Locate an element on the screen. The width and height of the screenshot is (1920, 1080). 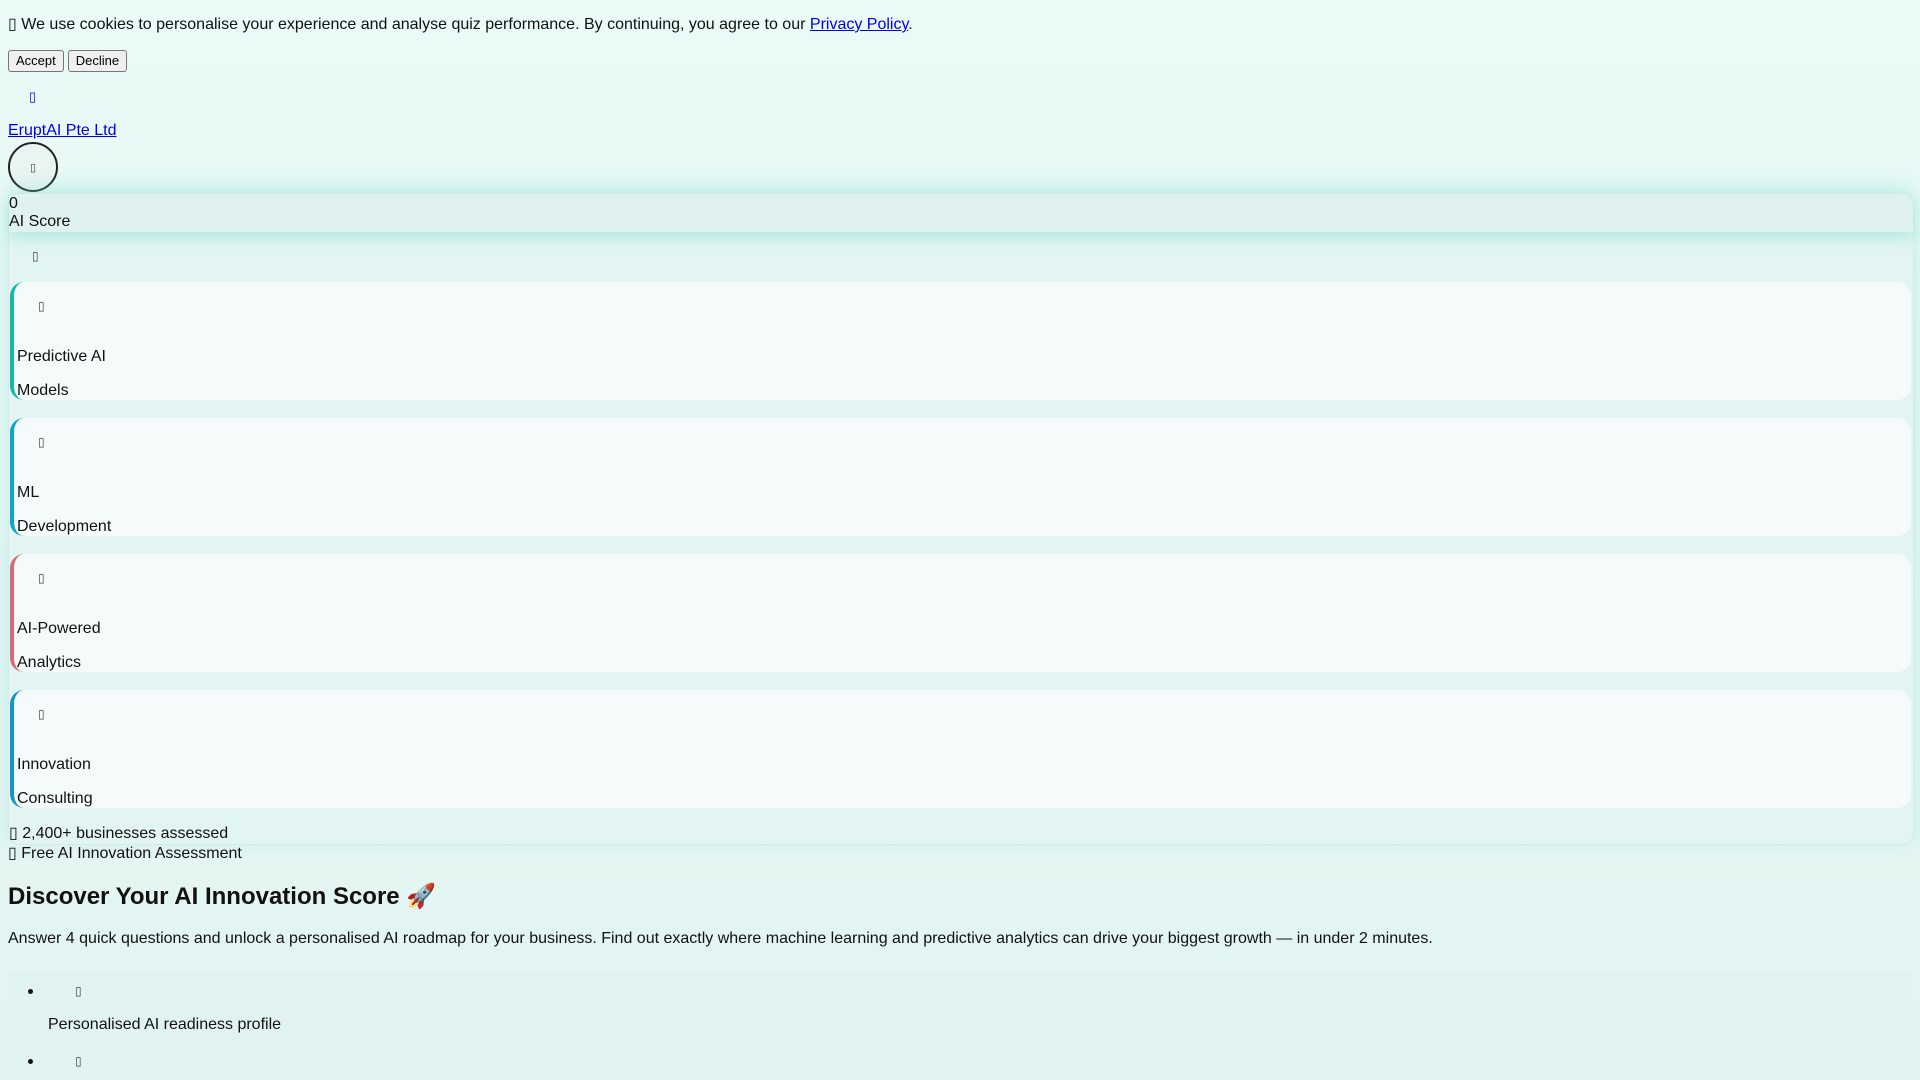
score-header is located at coordinates (961, 213).